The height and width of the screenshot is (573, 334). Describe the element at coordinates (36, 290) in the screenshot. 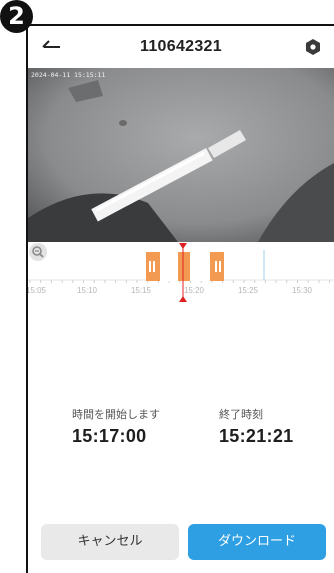

I see `tick-label: 15:05` at that location.